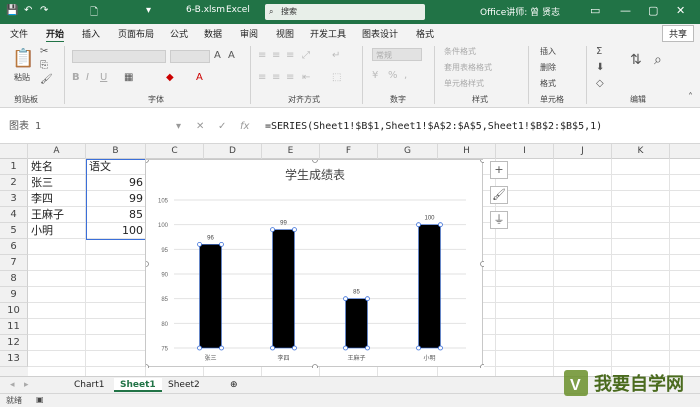  What do you see at coordinates (429, 219) in the screenshot?
I see `data-label: 100` at bounding box center [429, 219].